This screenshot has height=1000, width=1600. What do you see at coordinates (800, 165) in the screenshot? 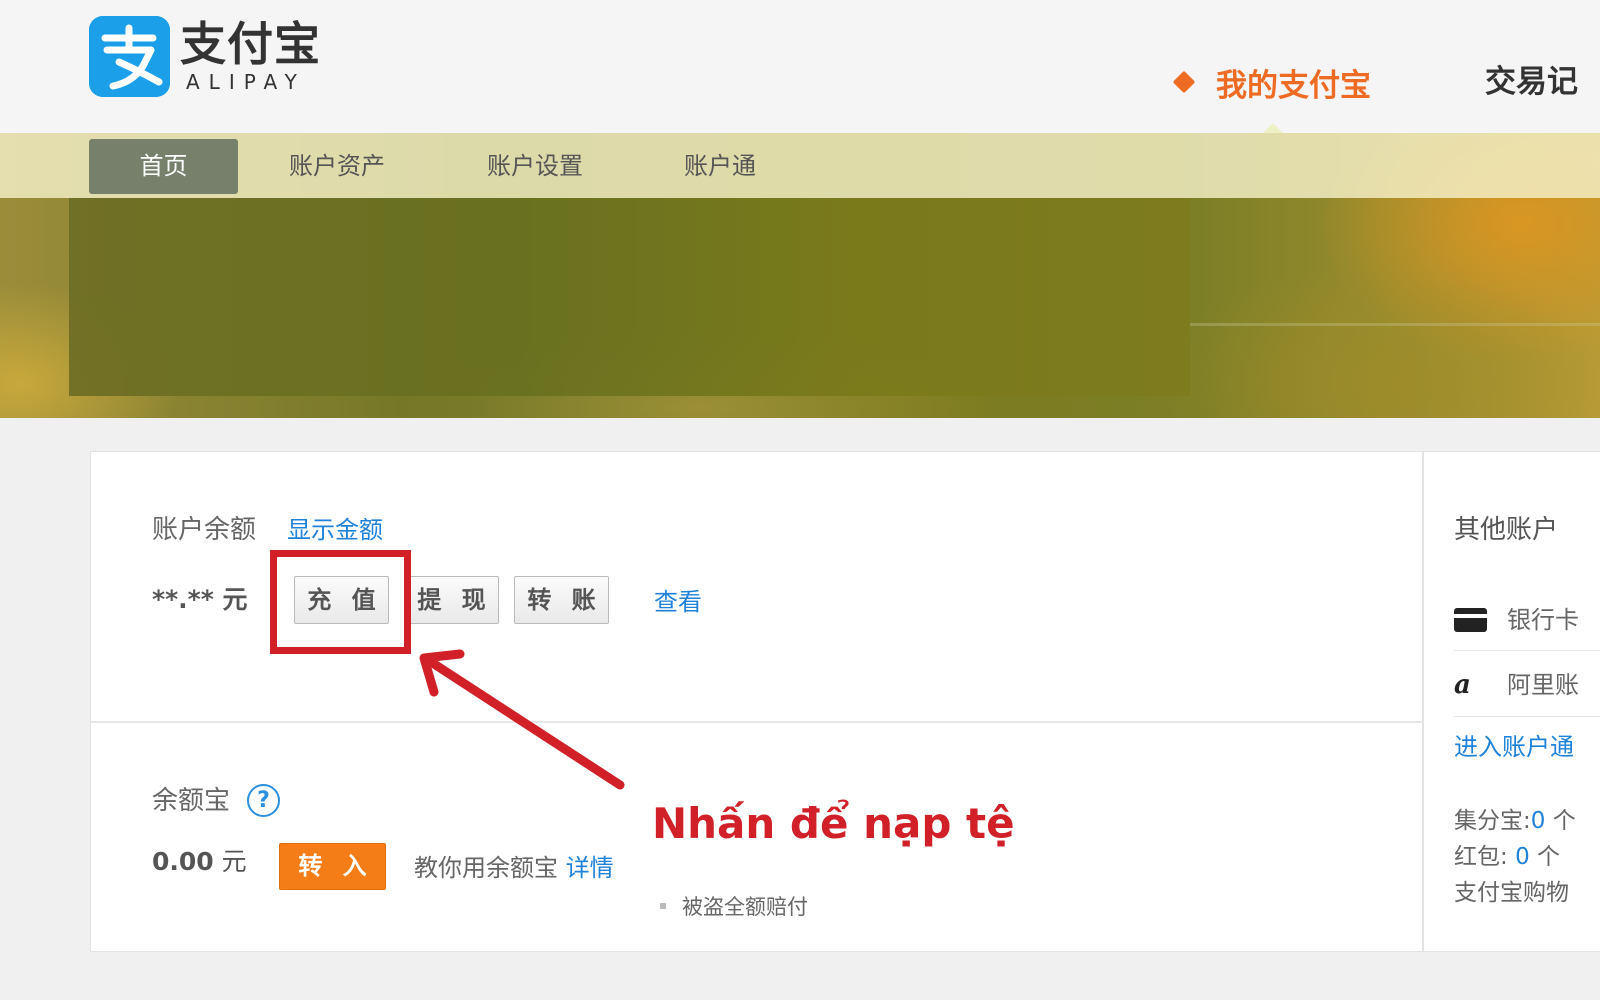
I see `sub-navigation: 首页 账户资产 账户设置 账户通` at bounding box center [800, 165].